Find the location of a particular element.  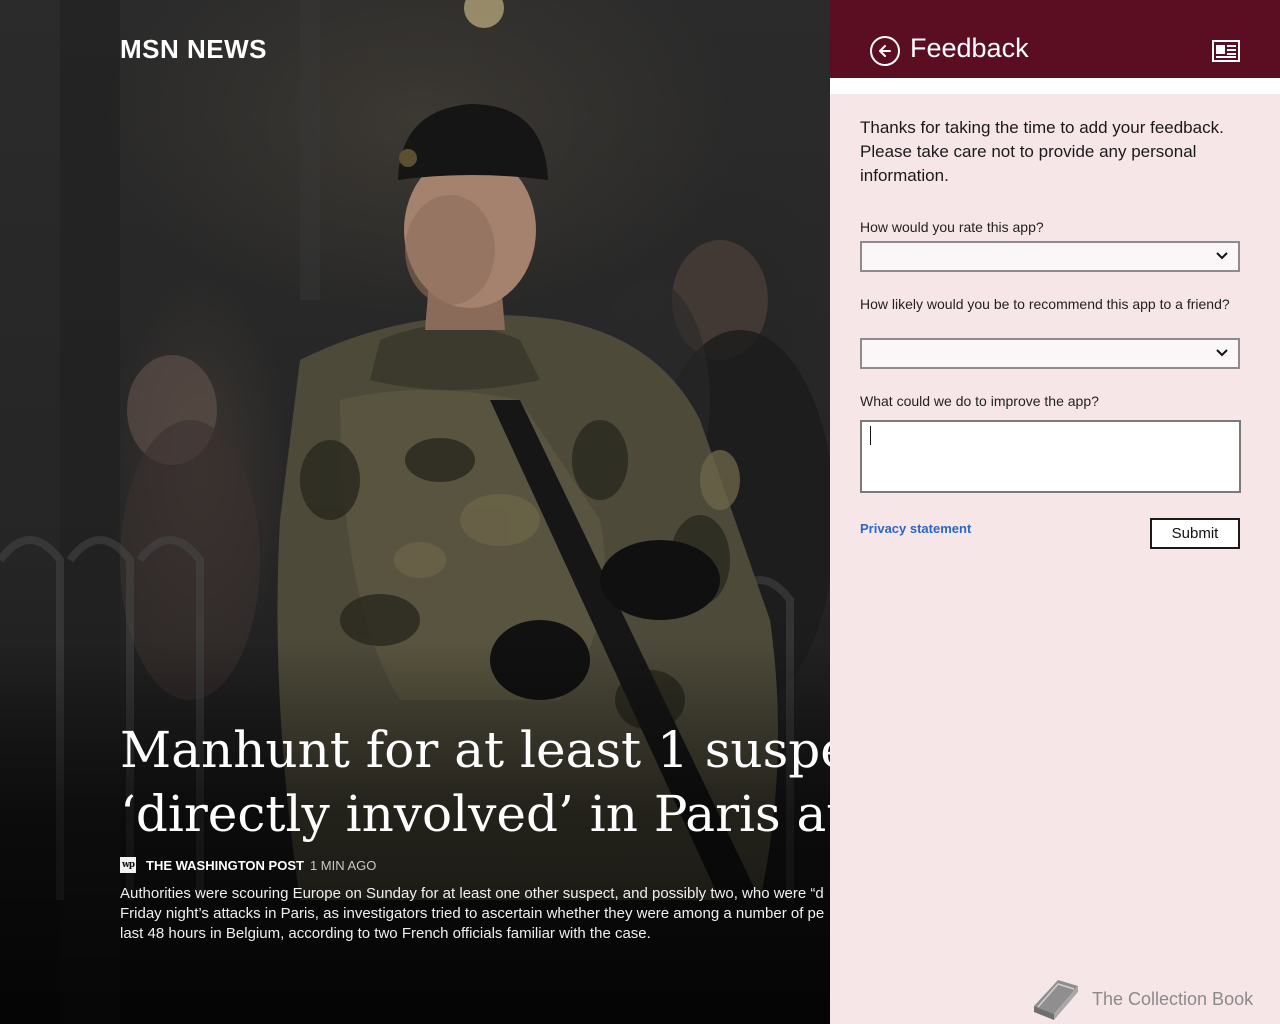

back-button is located at coordinates (885, 51).